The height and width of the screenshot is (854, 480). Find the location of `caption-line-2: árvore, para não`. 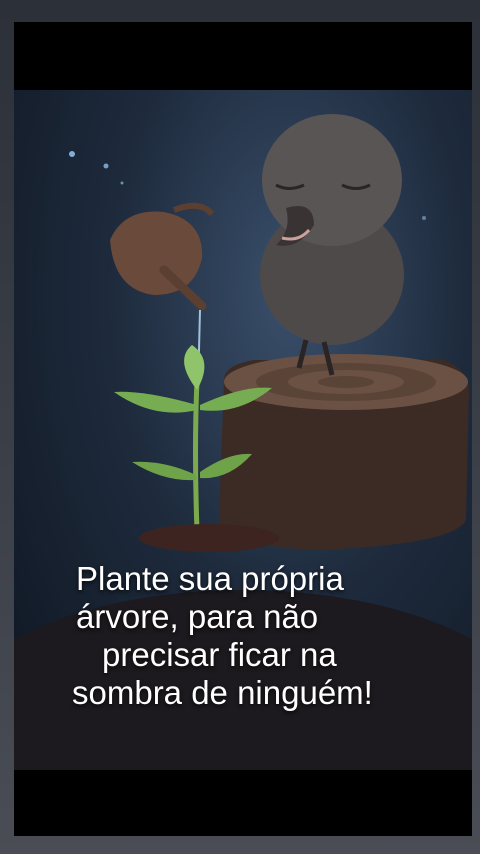

caption-line-2: árvore, para não is located at coordinates (197, 616).